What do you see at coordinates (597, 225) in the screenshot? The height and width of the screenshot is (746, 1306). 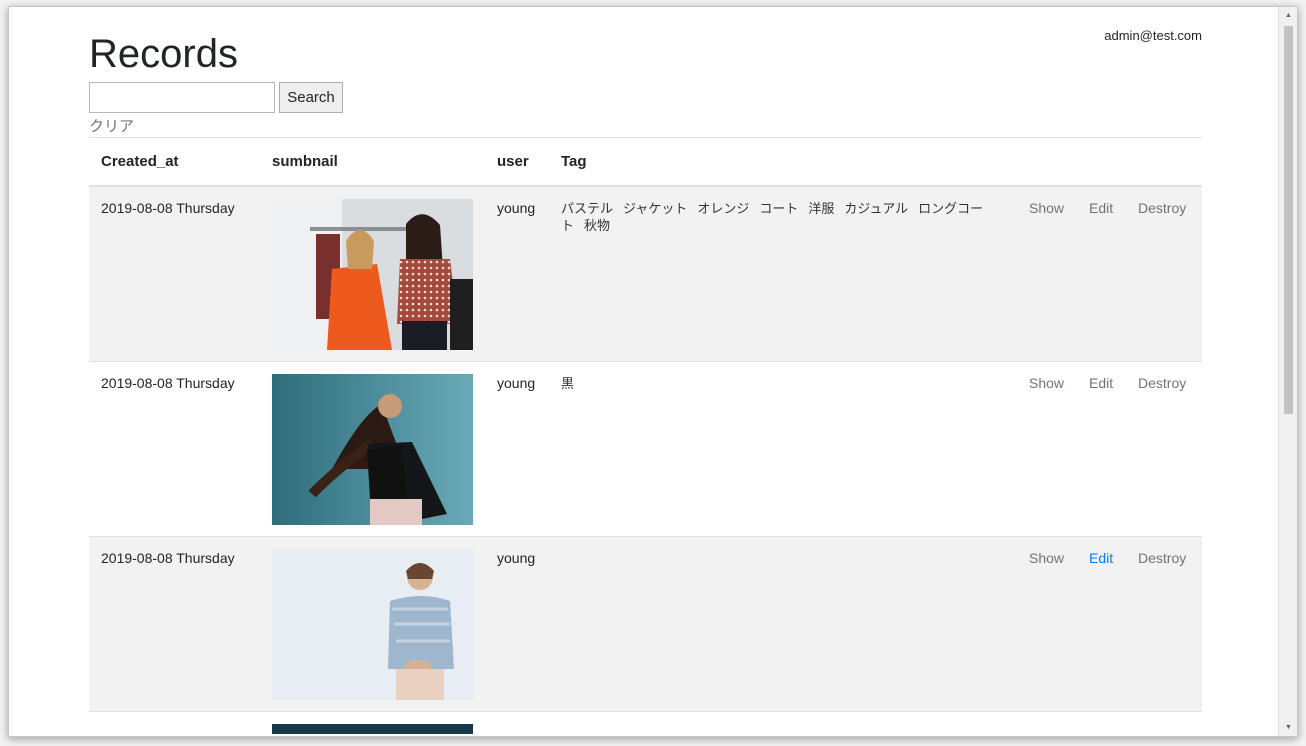 I see `tag: 秋物` at bounding box center [597, 225].